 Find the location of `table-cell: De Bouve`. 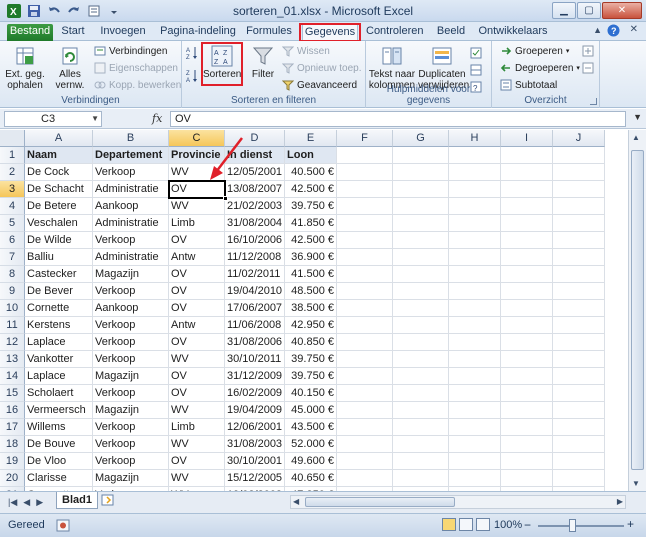

table-cell: De Bouve is located at coordinates (59, 444).